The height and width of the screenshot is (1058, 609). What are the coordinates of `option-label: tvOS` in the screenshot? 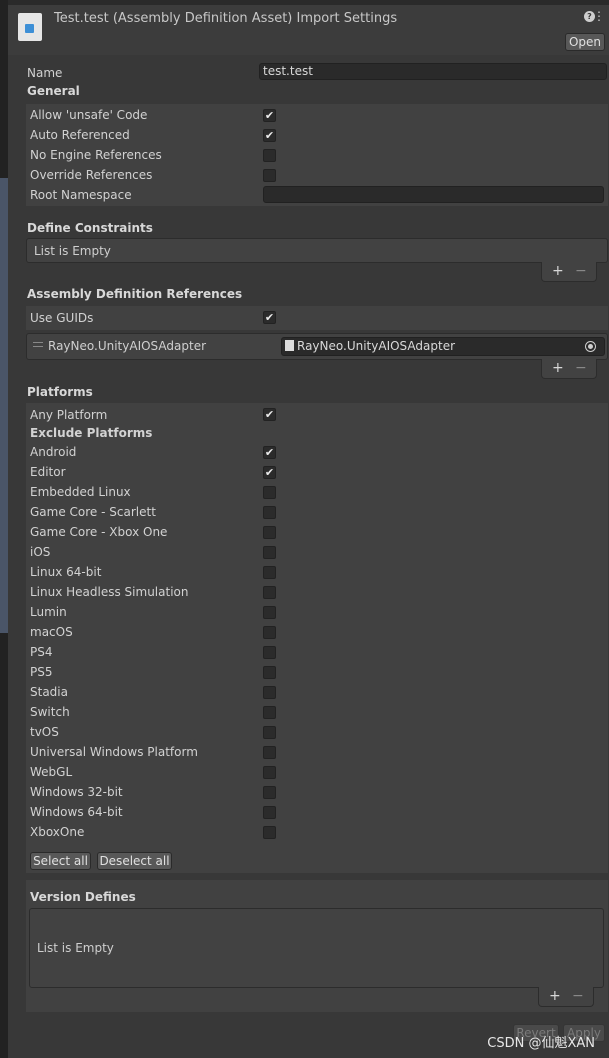 It's located at (44, 732).